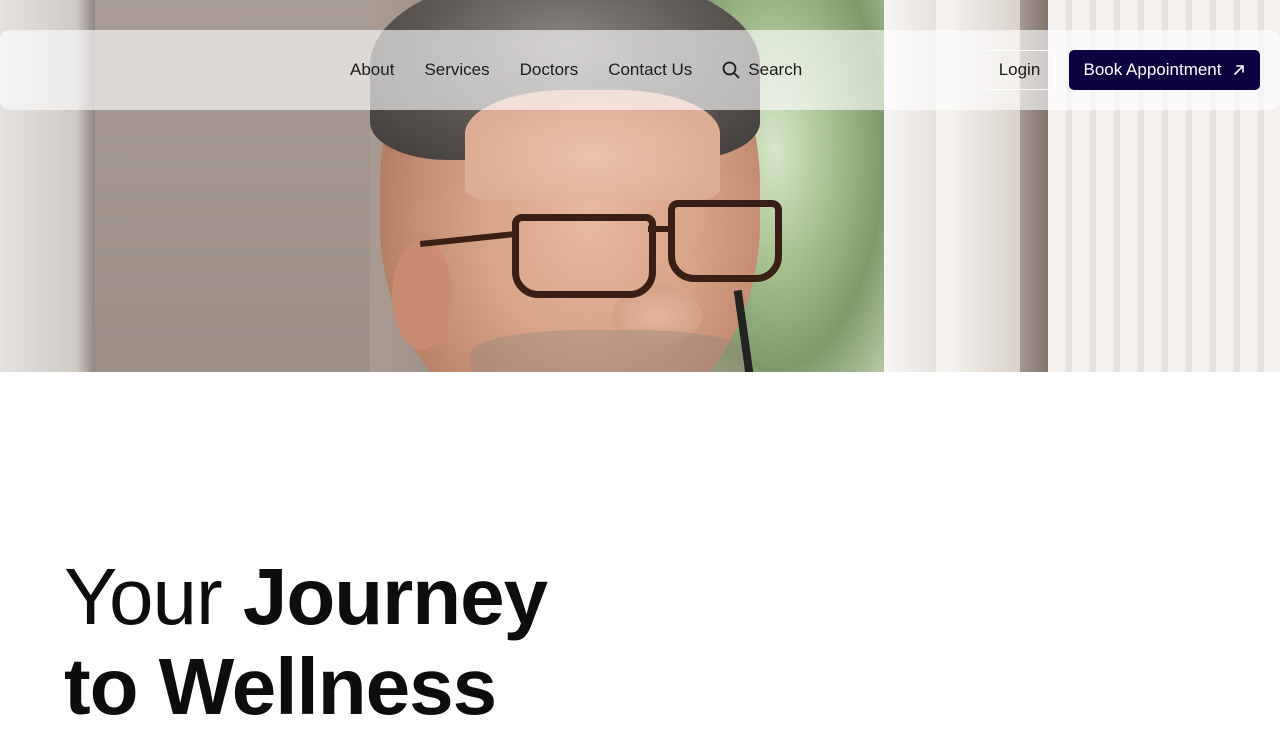 The height and width of the screenshot is (732, 1280). I want to click on arrow-up-right-icon, so click(1239, 70).